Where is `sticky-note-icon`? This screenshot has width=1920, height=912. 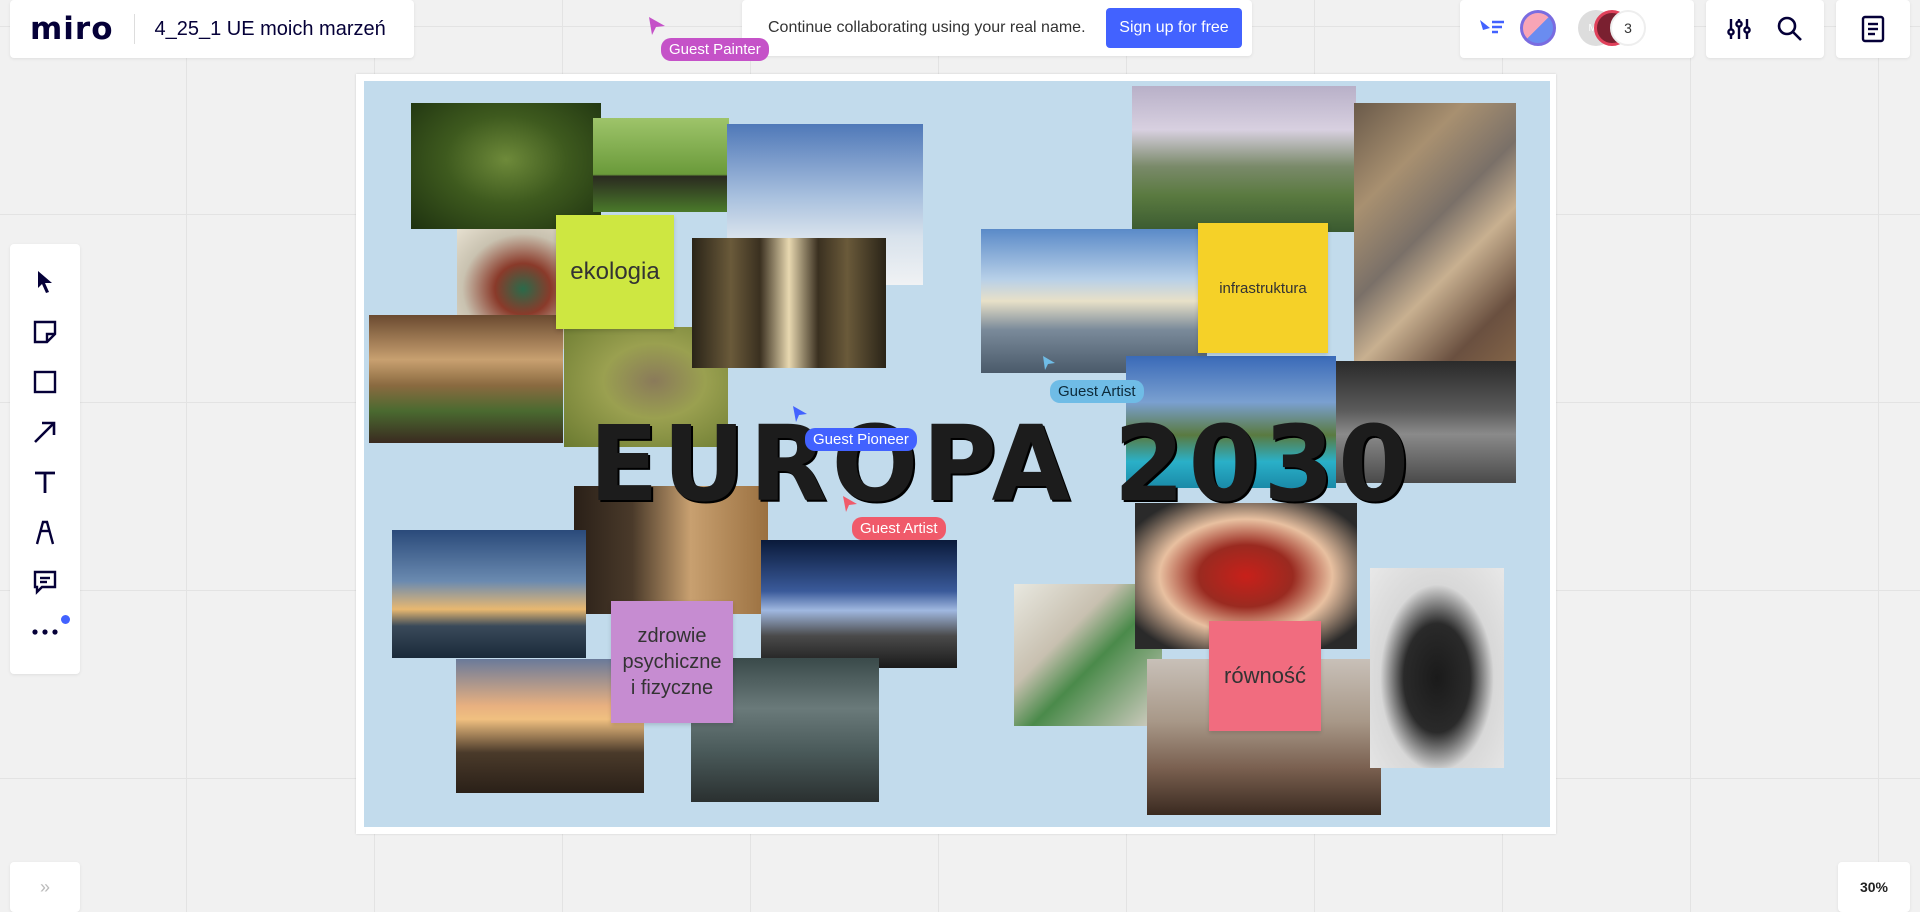
sticky-note-icon is located at coordinates (45, 332).